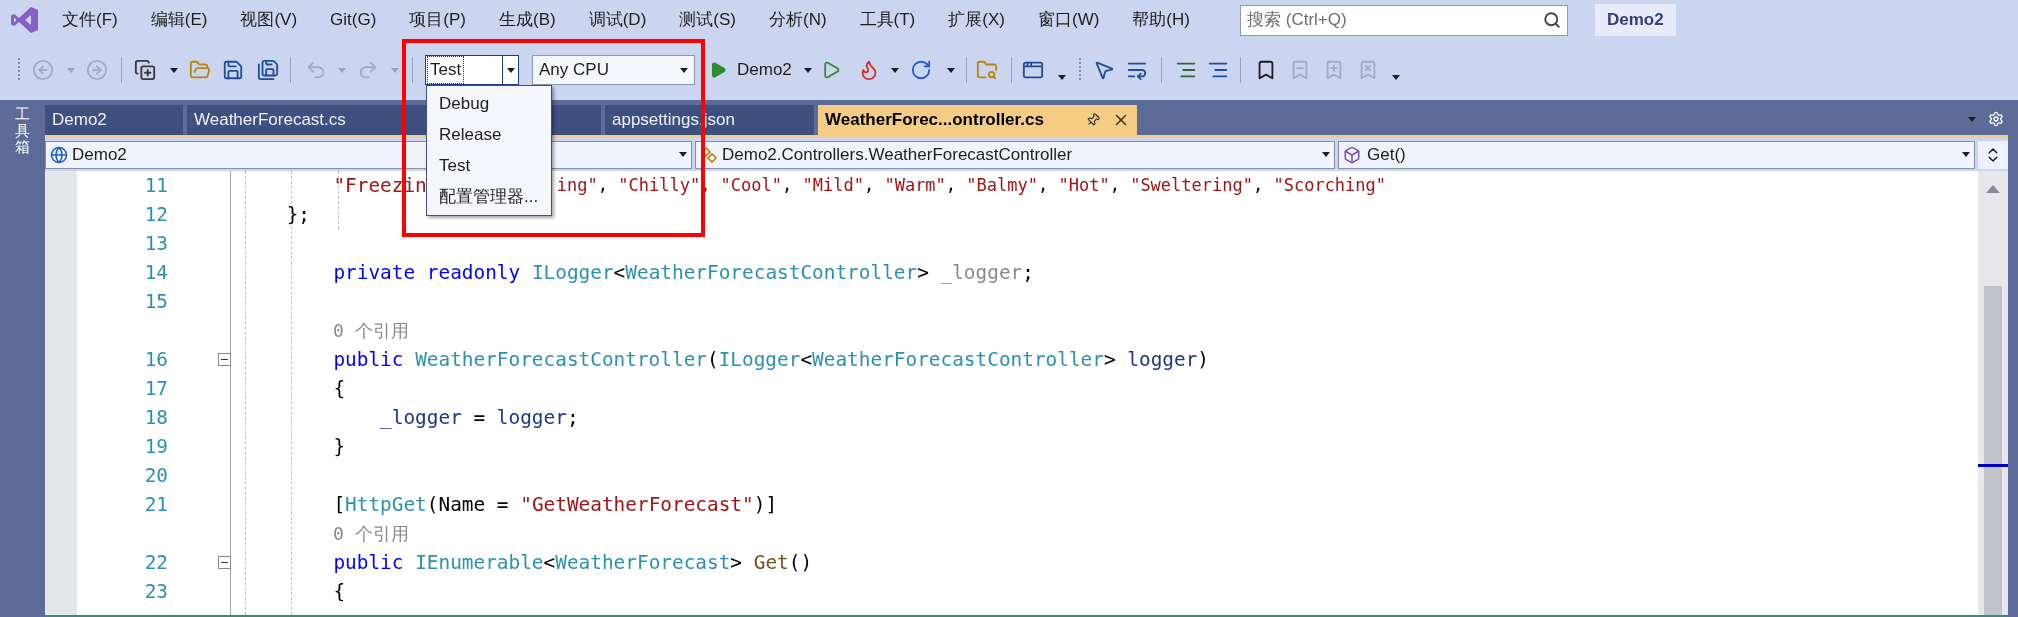 This screenshot has width=2018, height=617. I want to click on type-combo: Demo2.Controllers.WeatherForecastController, so click(1015, 154).